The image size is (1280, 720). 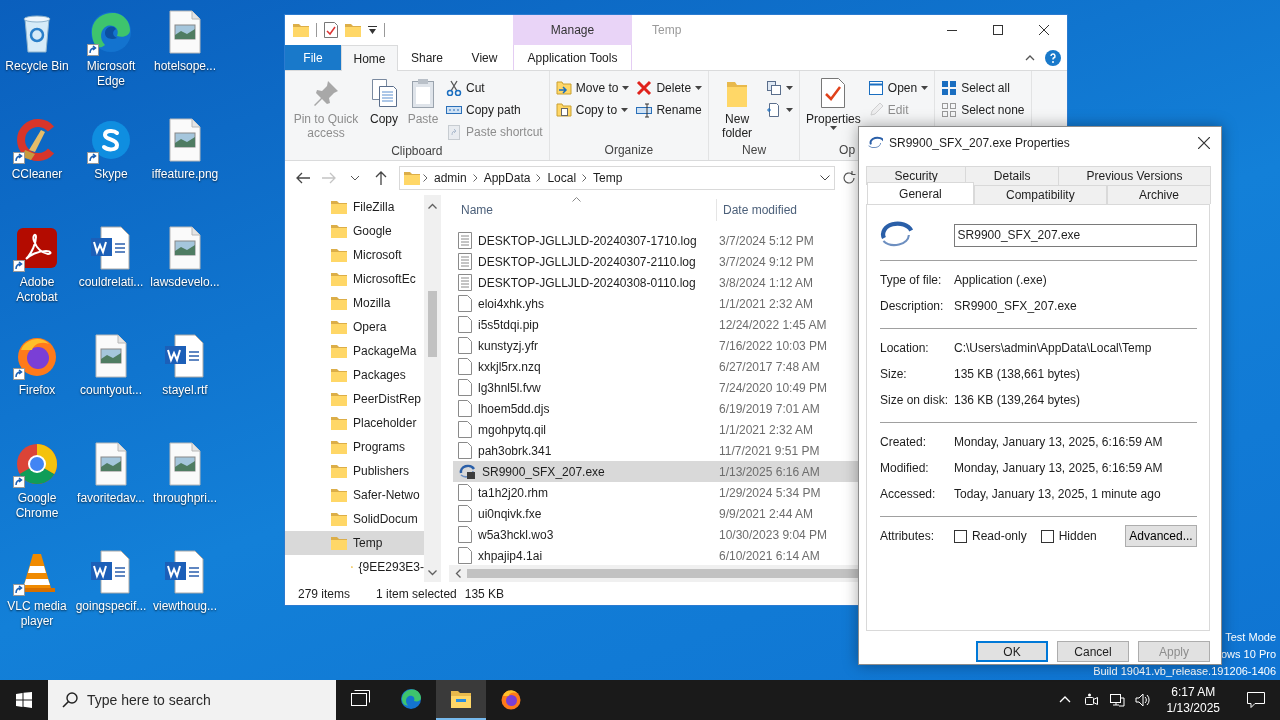 I want to click on ribbon-button: Rename, so click(x=669, y=110).